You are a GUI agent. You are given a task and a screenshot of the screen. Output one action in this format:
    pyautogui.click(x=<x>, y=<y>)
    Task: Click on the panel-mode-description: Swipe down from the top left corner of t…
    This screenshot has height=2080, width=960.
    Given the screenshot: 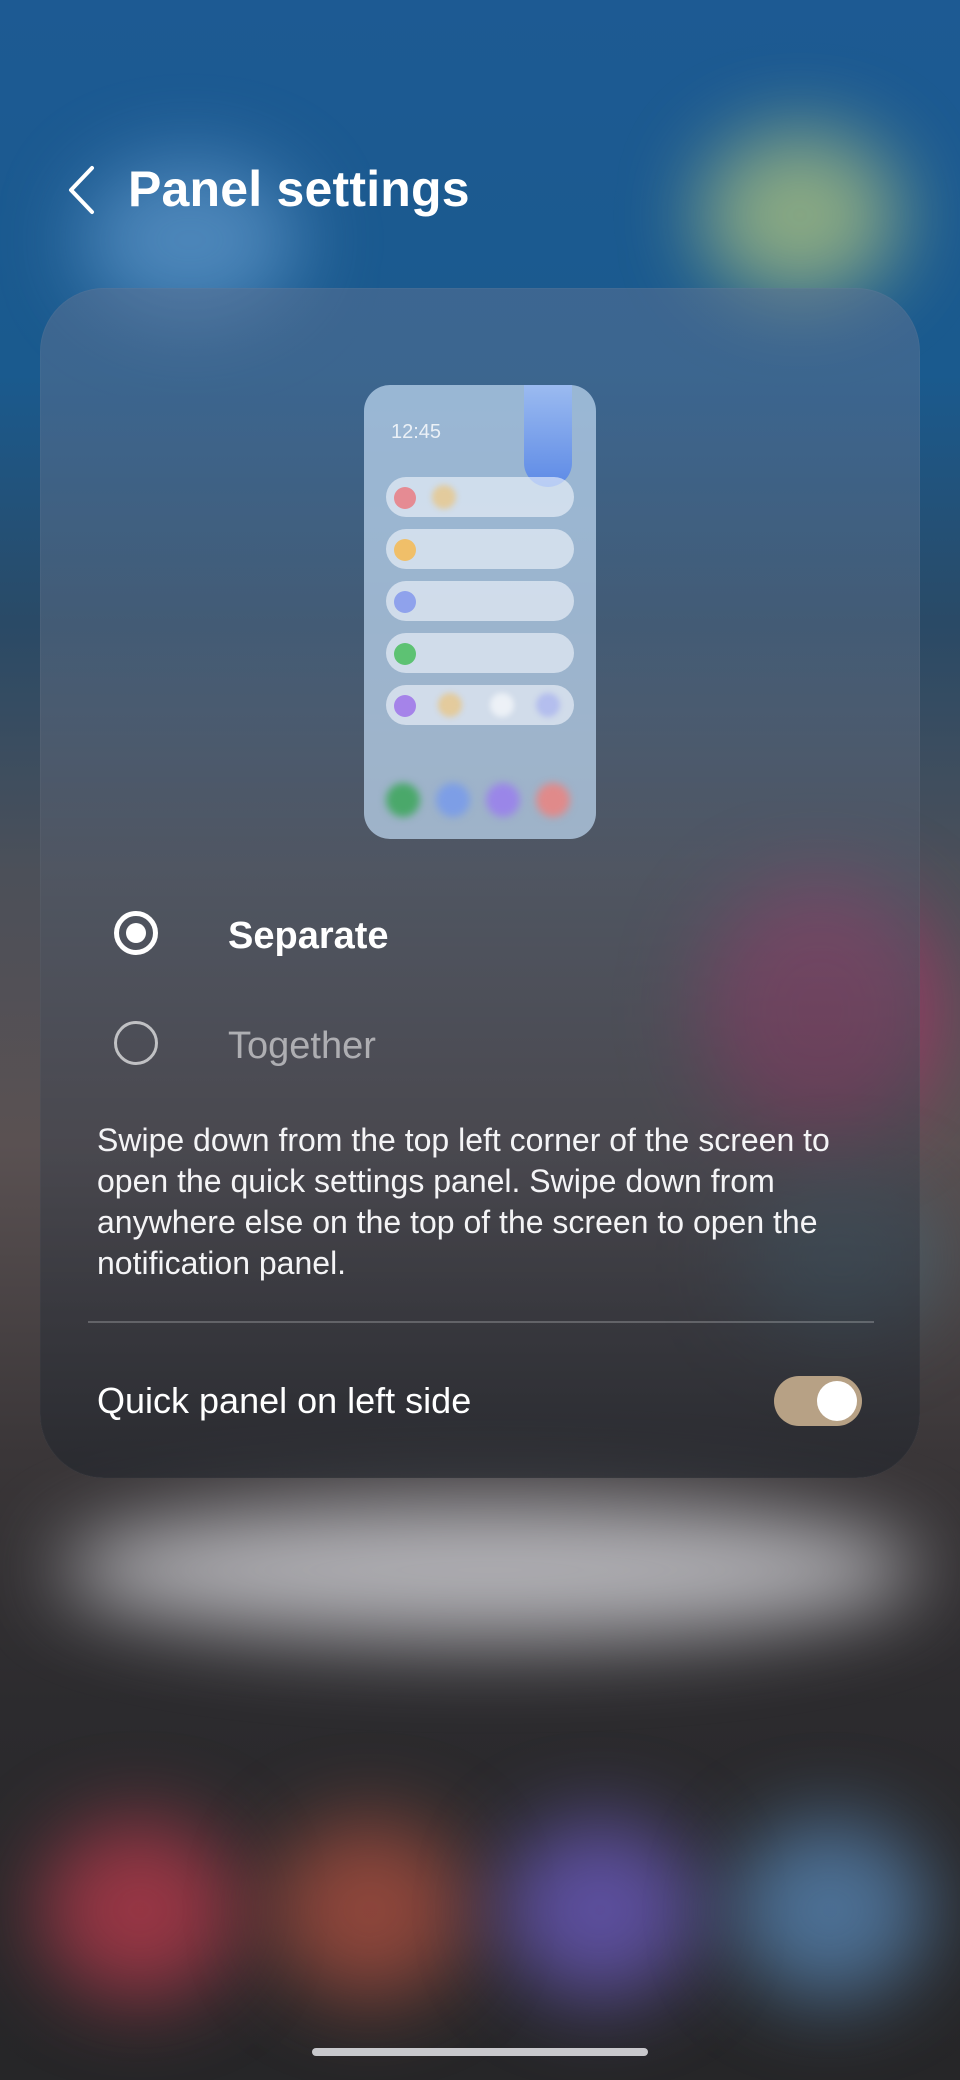 What is the action you would take?
    pyautogui.click(x=463, y=1201)
    